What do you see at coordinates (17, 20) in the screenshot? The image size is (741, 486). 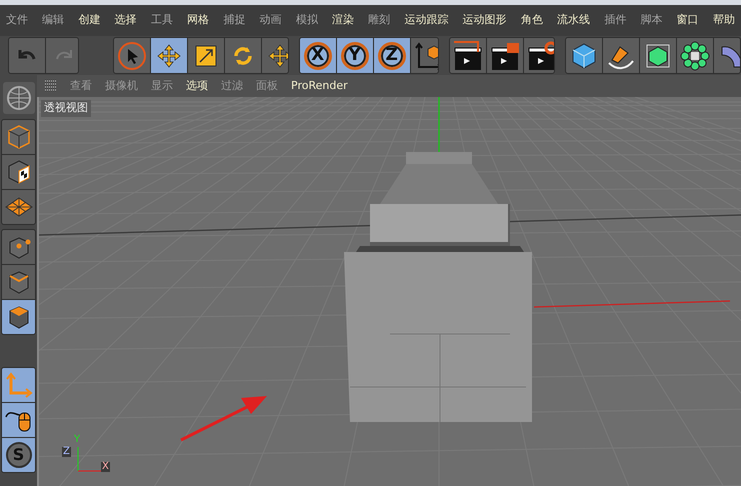 I see `menu-item: 文件` at bounding box center [17, 20].